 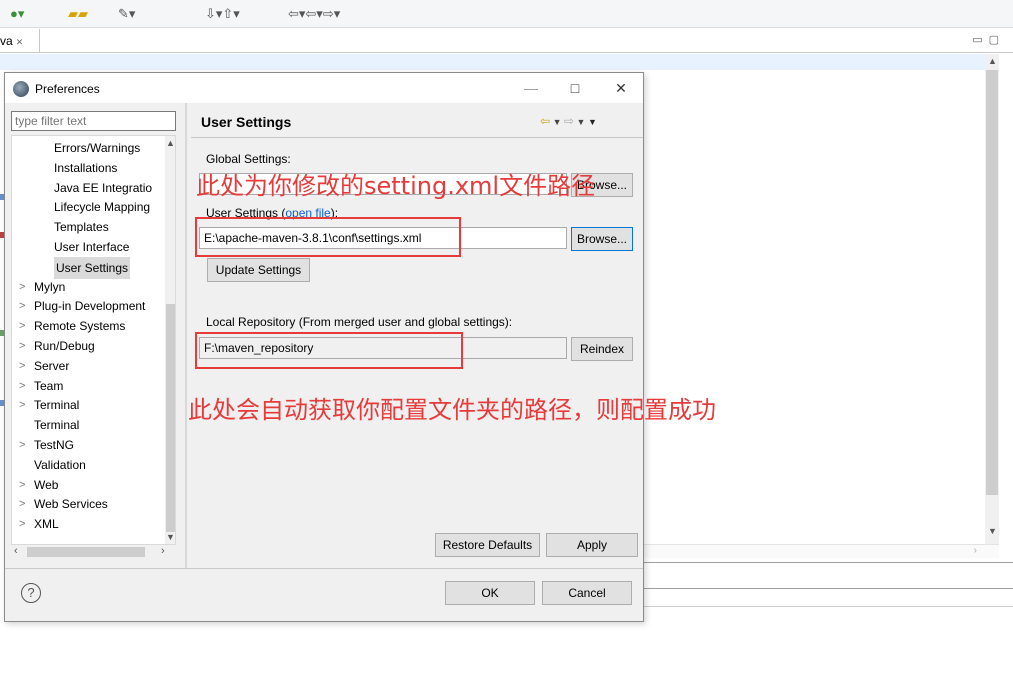 I want to click on run-icon: ●▾, so click(x=17, y=14).